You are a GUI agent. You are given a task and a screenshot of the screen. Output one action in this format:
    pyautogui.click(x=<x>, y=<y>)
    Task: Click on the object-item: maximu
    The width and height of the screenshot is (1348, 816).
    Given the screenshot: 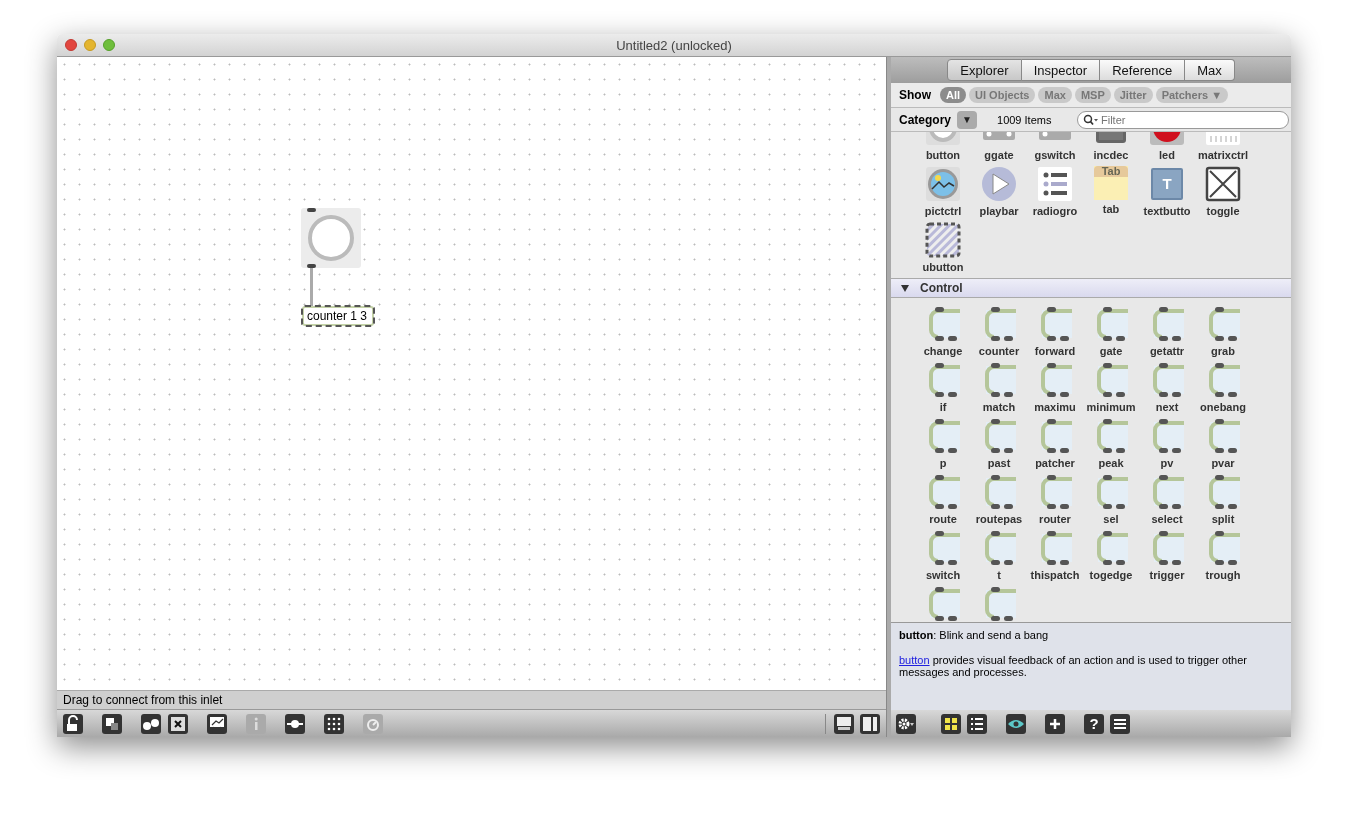 What is the action you would take?
    pyautogui.click(x=1055, y=388)
    